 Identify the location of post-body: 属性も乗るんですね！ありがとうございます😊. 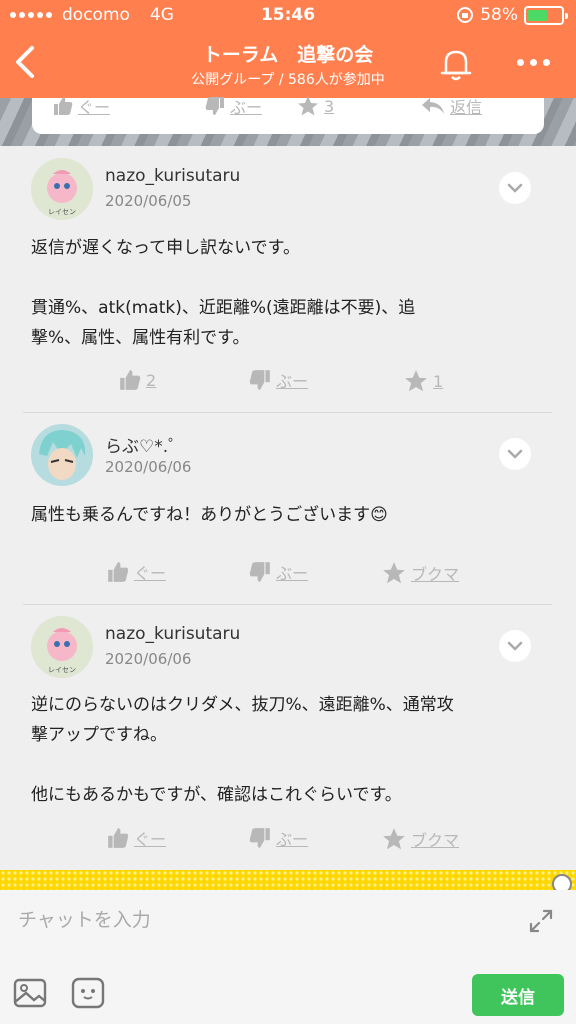
(291, 515).